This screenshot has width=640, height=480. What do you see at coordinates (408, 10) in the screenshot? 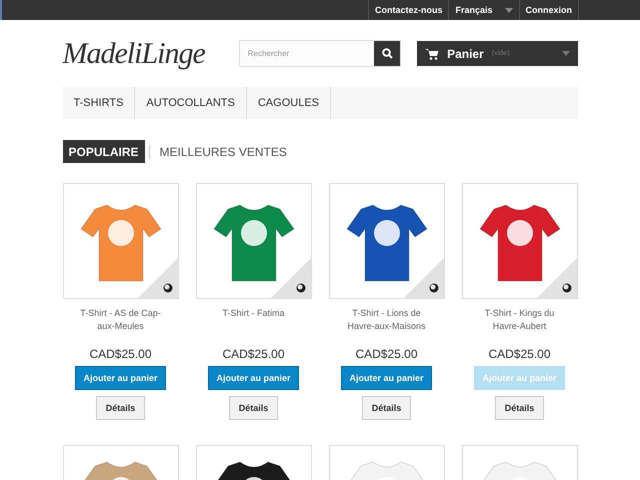
I see `top-link: Contactez-nous` at bounding box center [408, 10].